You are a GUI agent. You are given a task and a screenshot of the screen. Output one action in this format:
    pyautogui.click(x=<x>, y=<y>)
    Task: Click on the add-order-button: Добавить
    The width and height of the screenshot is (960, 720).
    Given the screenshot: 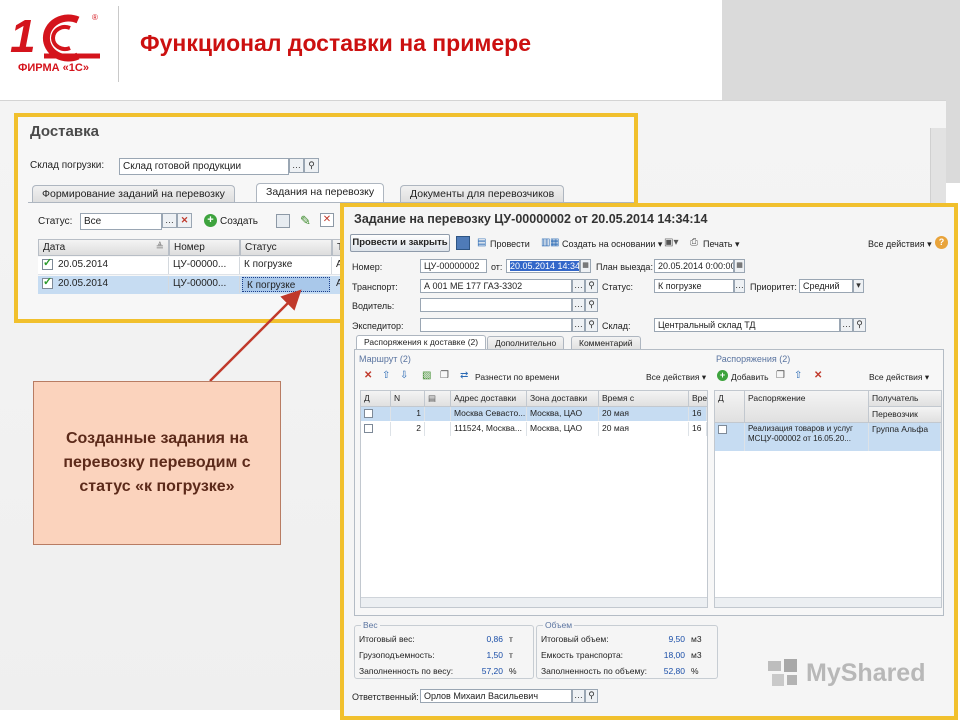 What is the action you would take?
    pyautogui.click(x=750, y=377)
    